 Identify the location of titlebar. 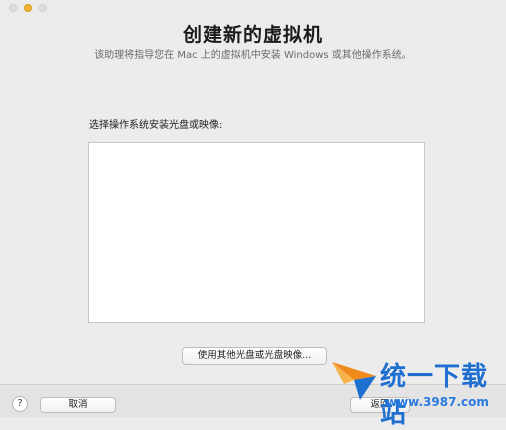
(253, 7).